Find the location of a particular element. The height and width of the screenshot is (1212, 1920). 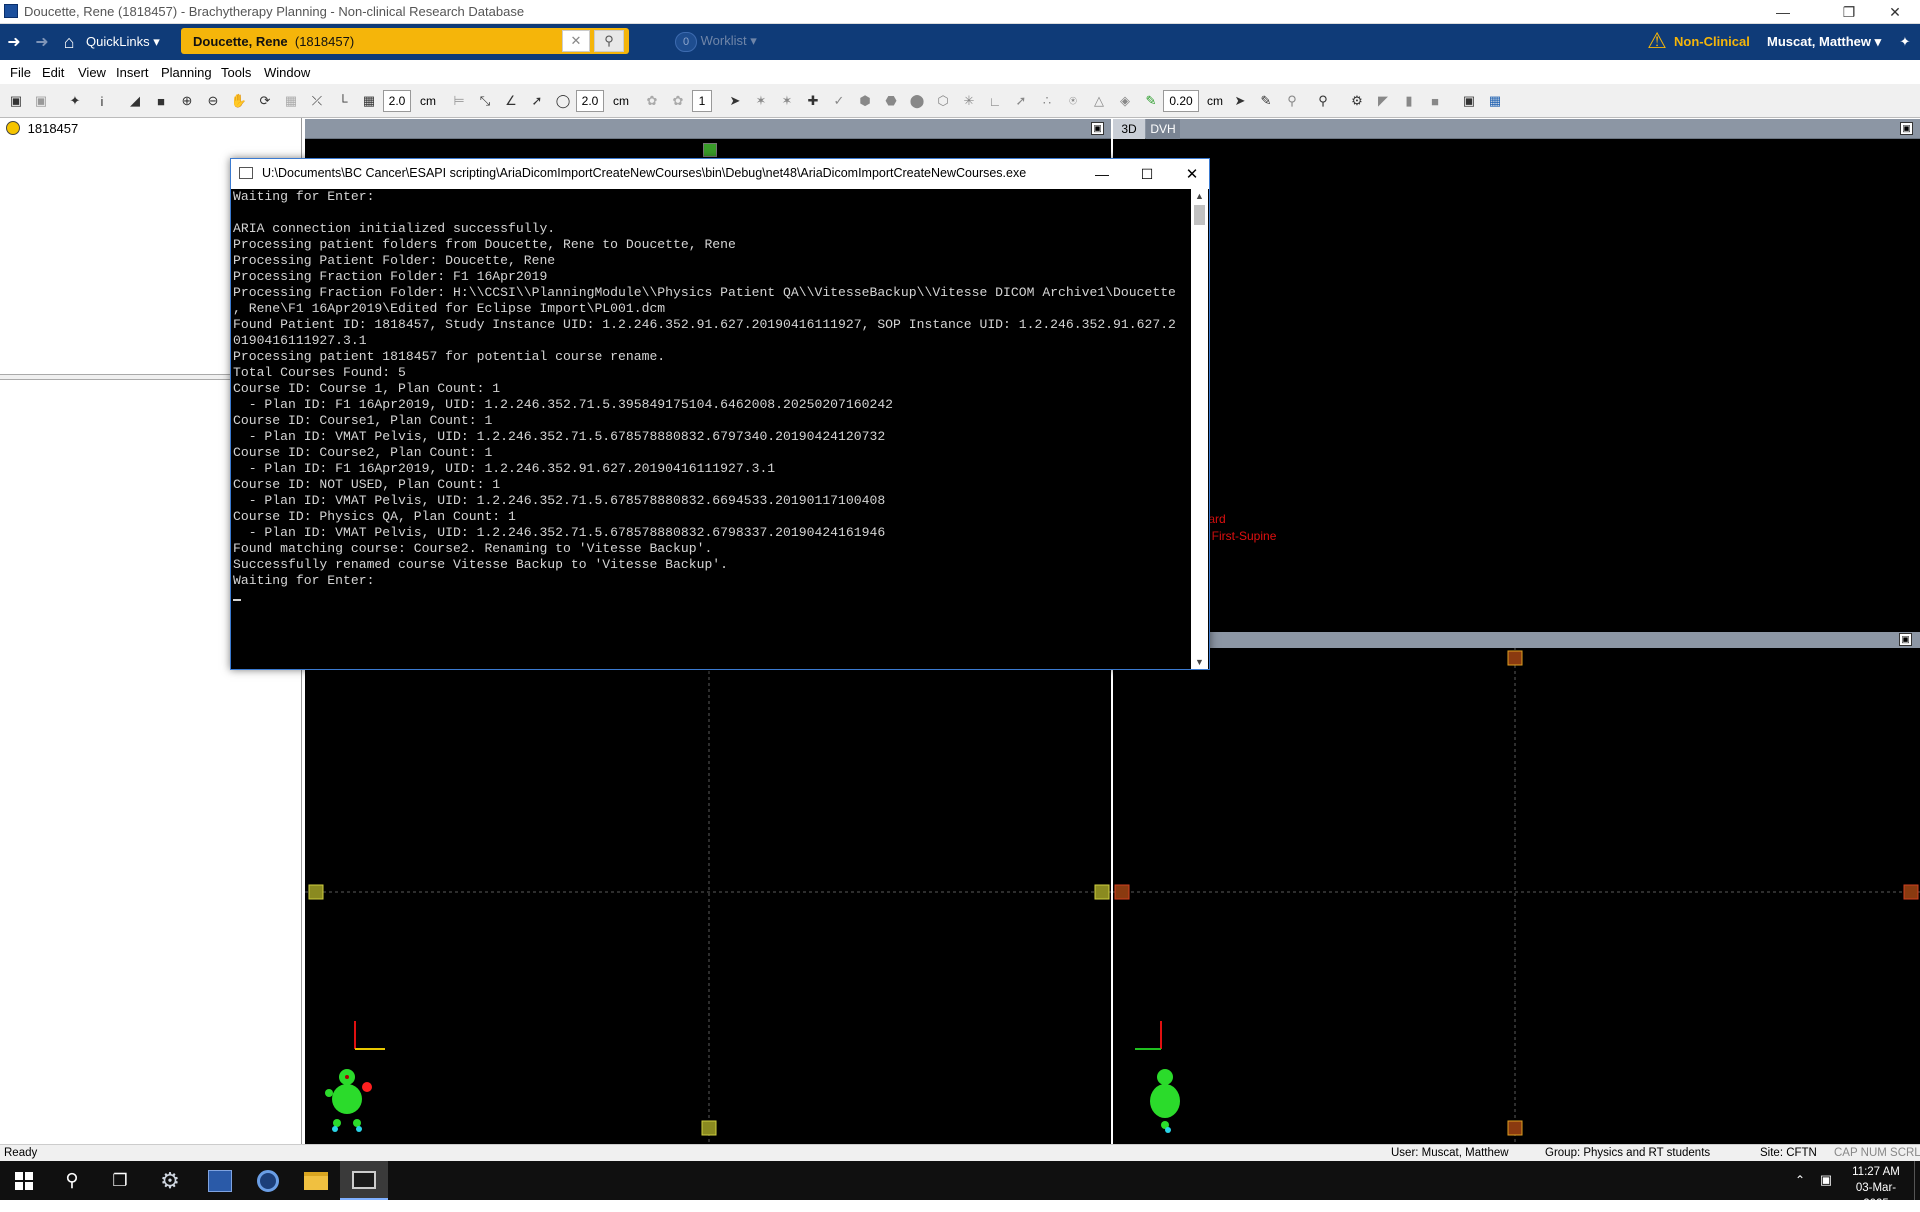

menu-edit: Edit is located at coordinates (53, 72).